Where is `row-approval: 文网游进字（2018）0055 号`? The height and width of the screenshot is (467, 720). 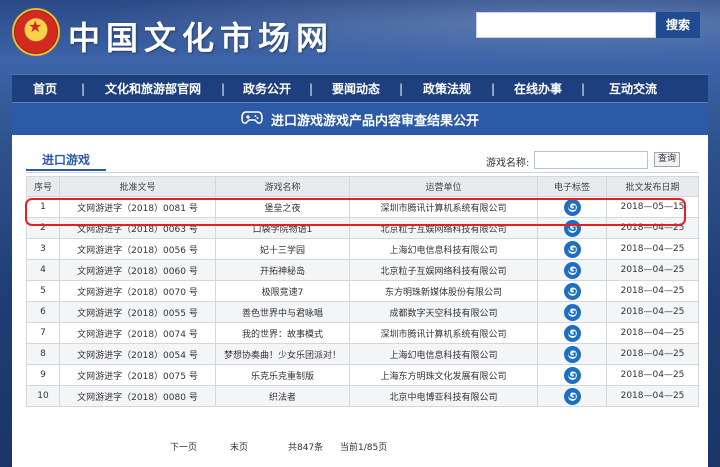 row-approval: 文网游进字（2018）0055 号 is located at coordinates (137, 312).